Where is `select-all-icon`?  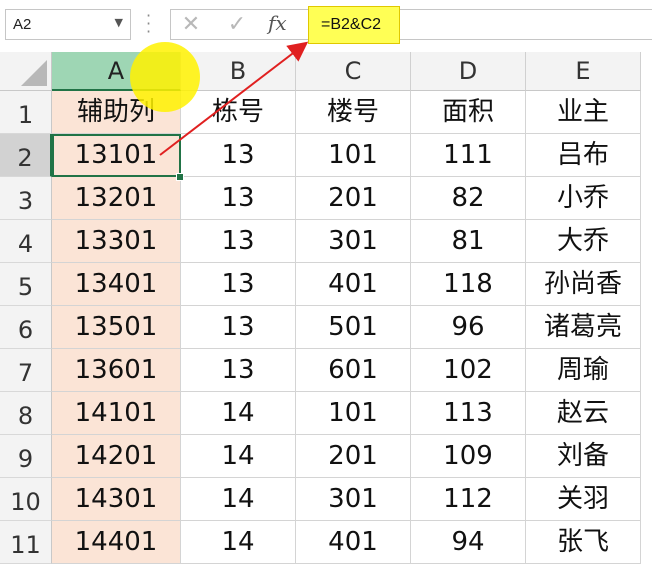
select-all-icon is located at coordinates (34, 73).